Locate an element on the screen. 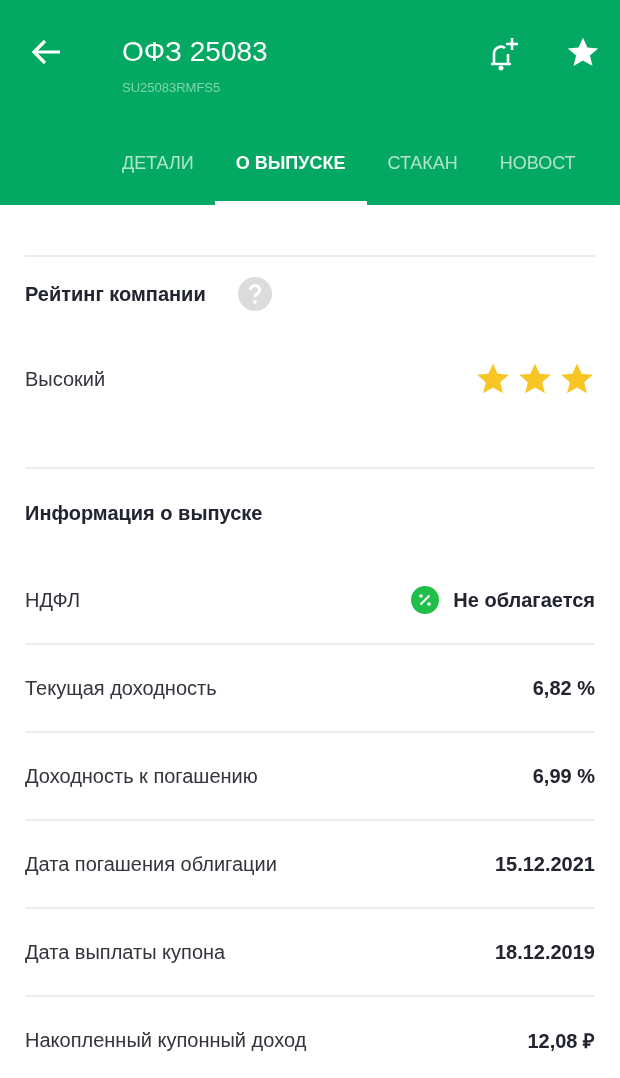 This screenshot has width=620, height=1078. field-label: Доходность к погашению is located at coordinates (141, 776).